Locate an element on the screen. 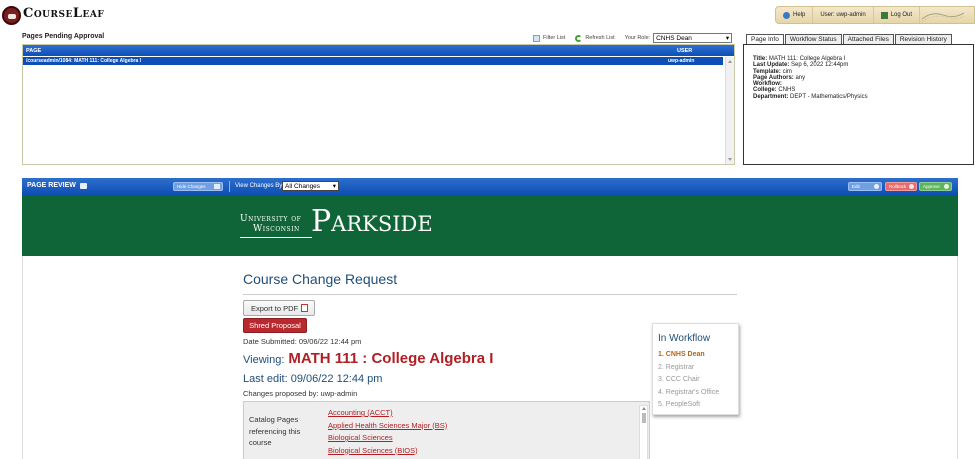 Image resolution: width=975 pixels, height=459 pixels. catalog-link: Applied Health Sciences Major (BS) is located at coordinates (387, 426).